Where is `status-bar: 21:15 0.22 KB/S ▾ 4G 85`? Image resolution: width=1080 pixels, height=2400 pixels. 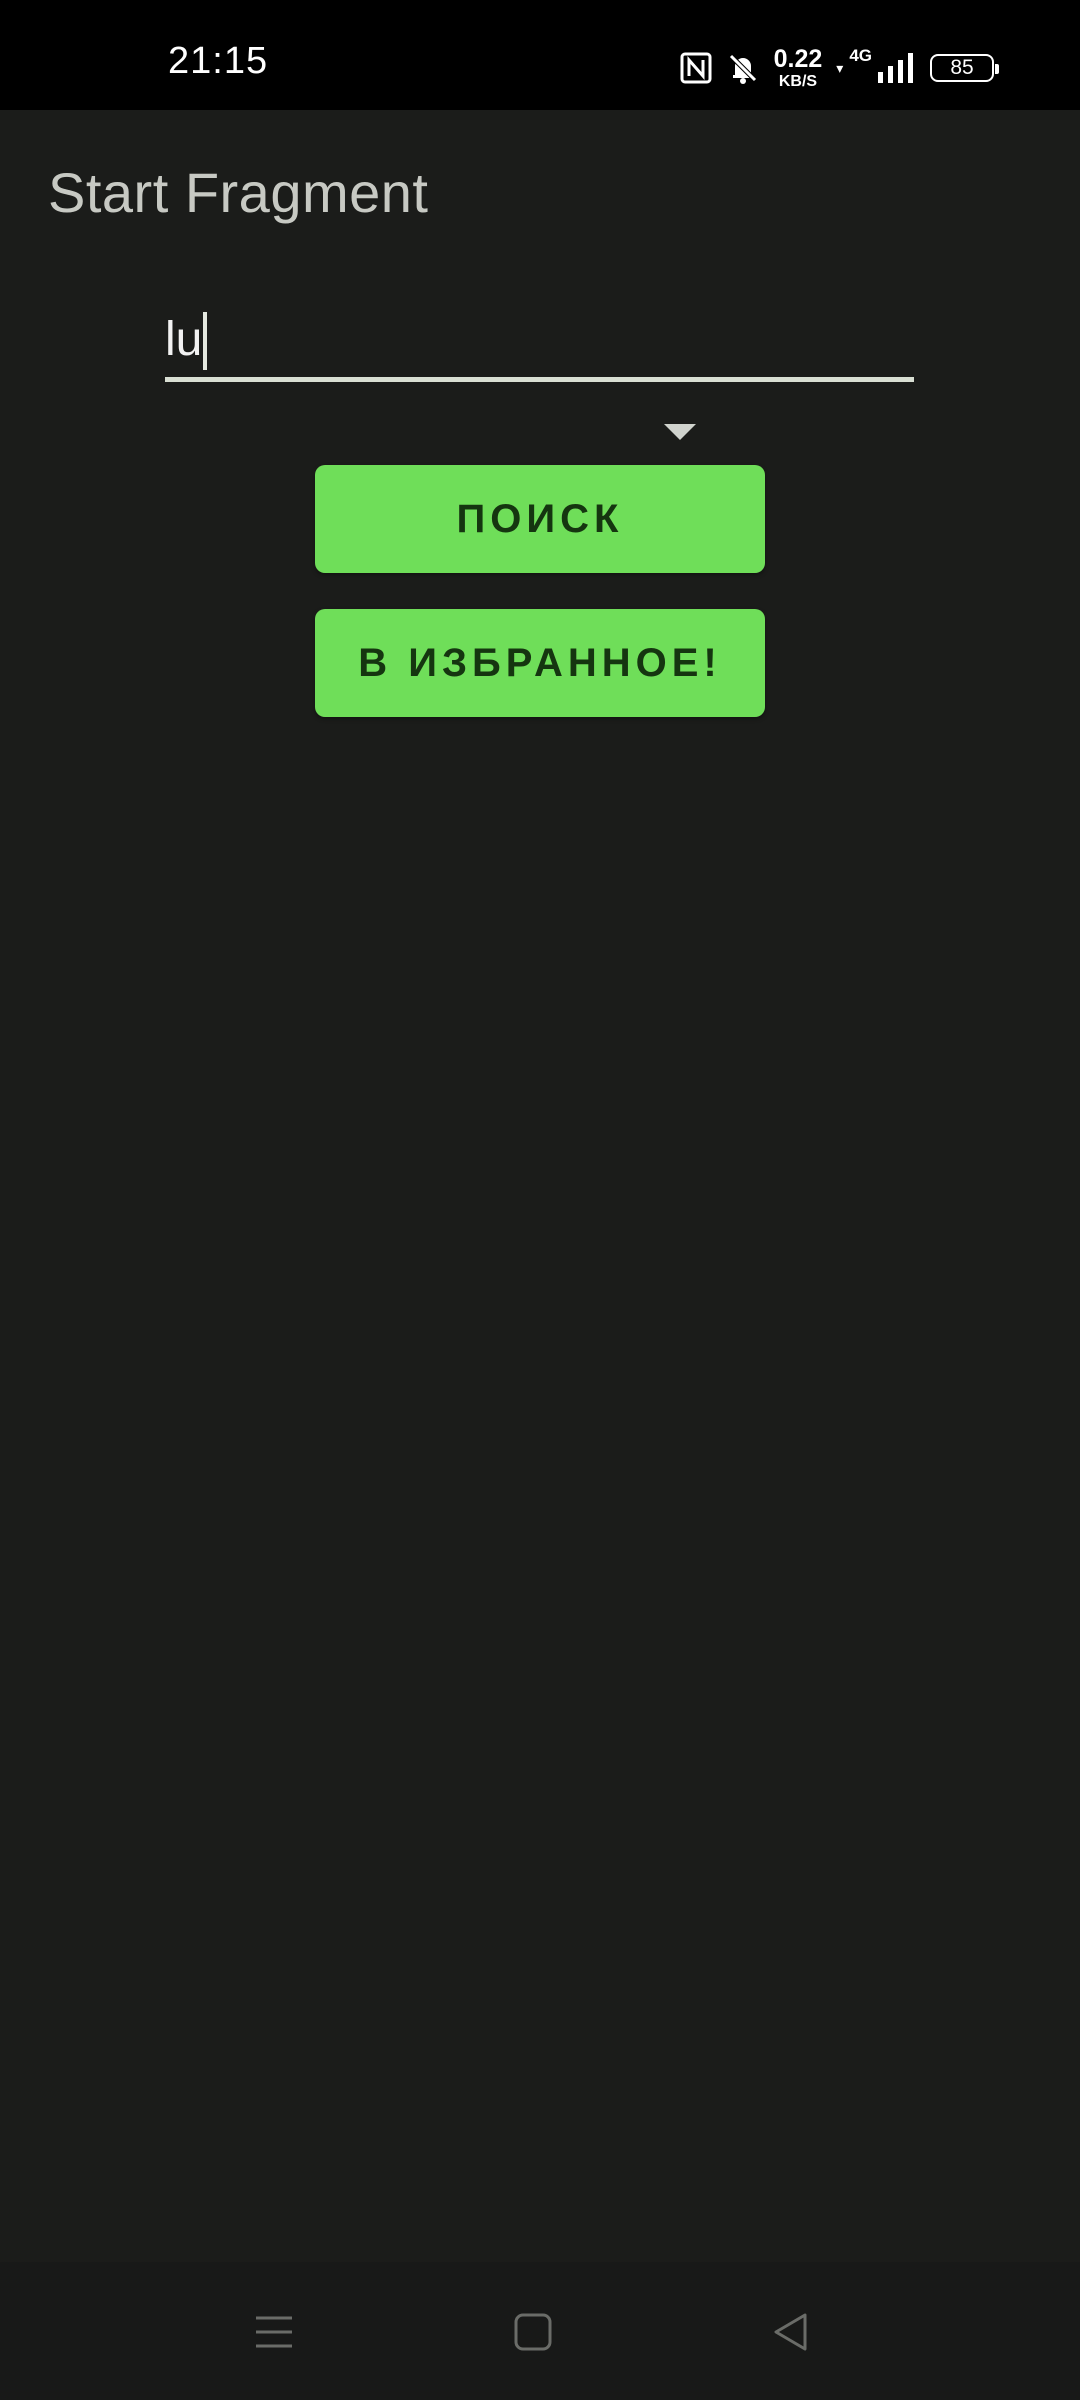 status-bar: 21:15 0.22 KB/S ▾ 4G 85 is located at coordinates (540, 55).